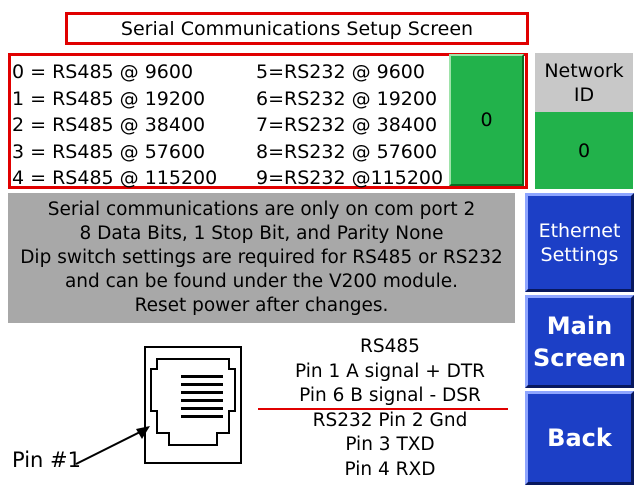  What do you see at coordinates (390, 444) in the screenshot?
I see `pinout-line: Pin 3 TXD` at bounding box center [390, 444].